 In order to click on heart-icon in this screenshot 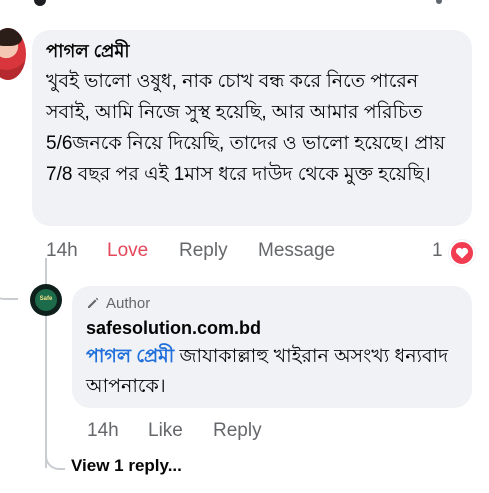, I will do `click(462, 253)`.